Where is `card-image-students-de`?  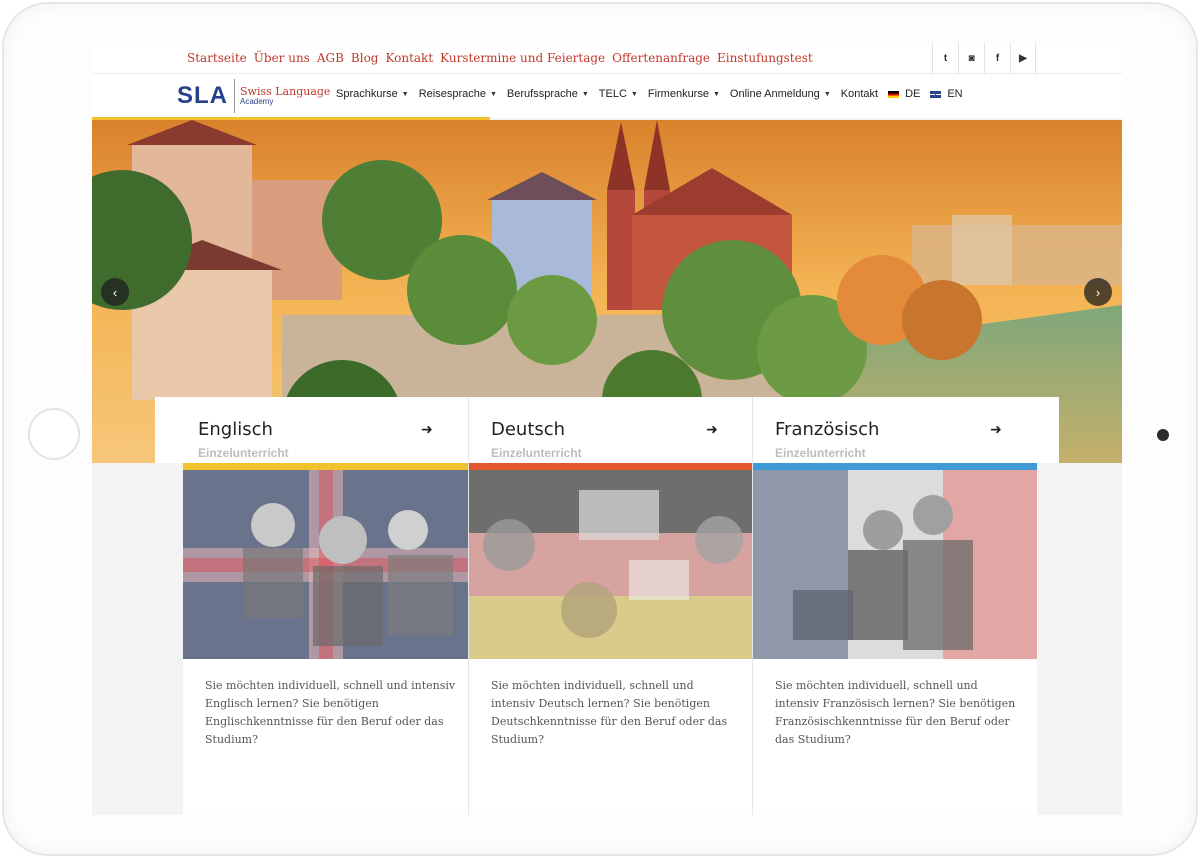 card-image-students-de is located at coordinates (610, 564).